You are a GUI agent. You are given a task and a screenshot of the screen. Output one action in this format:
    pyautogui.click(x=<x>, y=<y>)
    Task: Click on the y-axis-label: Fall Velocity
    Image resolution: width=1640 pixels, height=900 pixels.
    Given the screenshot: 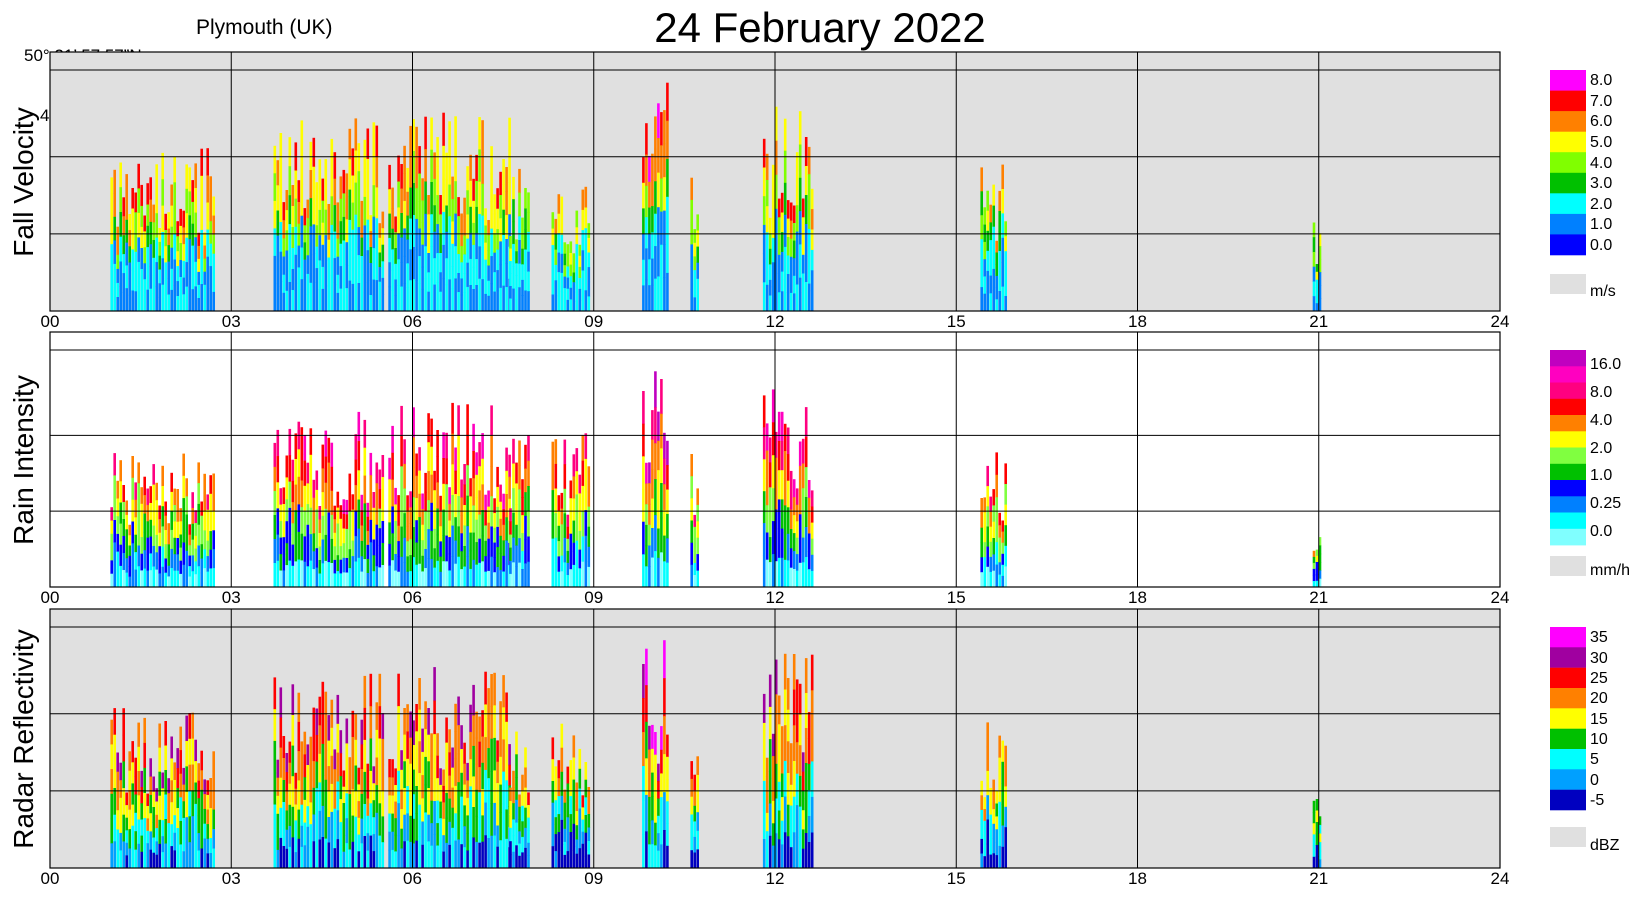 What is the action you would take?
    pyautogui.click(x=23, y=181)
    